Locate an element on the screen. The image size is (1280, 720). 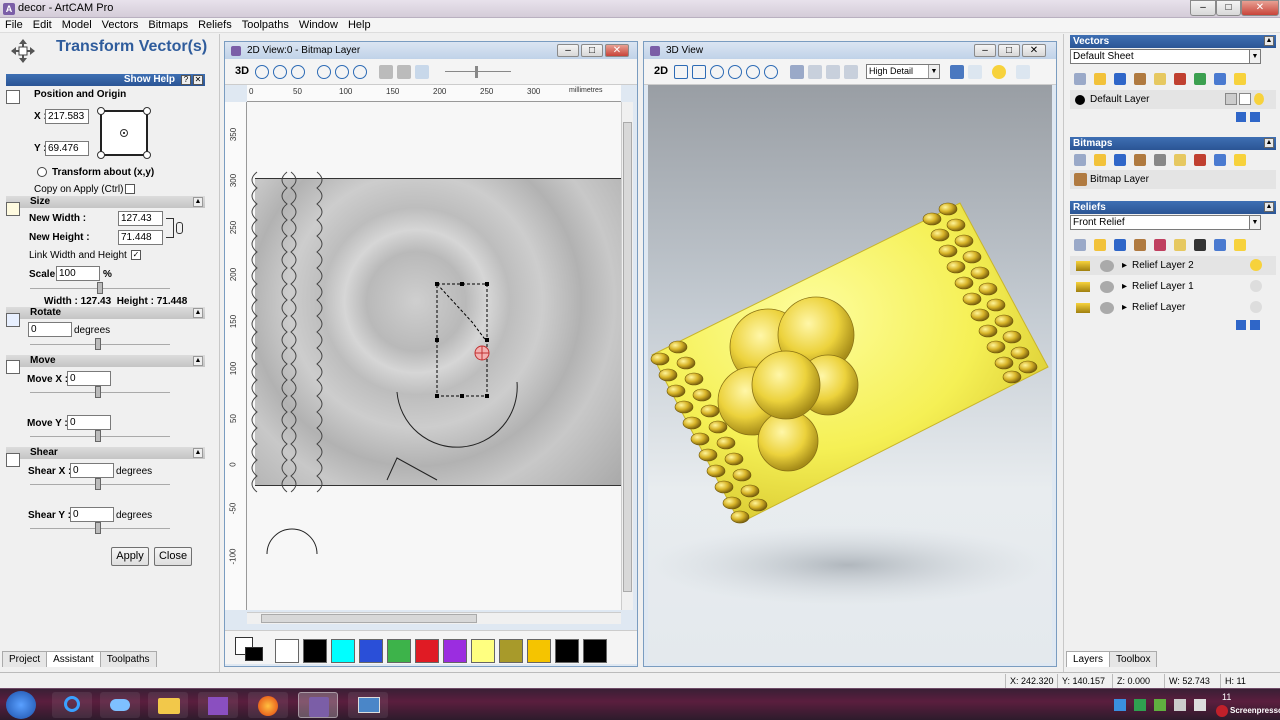
taskbar-screenpresso-icon is located at coordinates (368, 705).